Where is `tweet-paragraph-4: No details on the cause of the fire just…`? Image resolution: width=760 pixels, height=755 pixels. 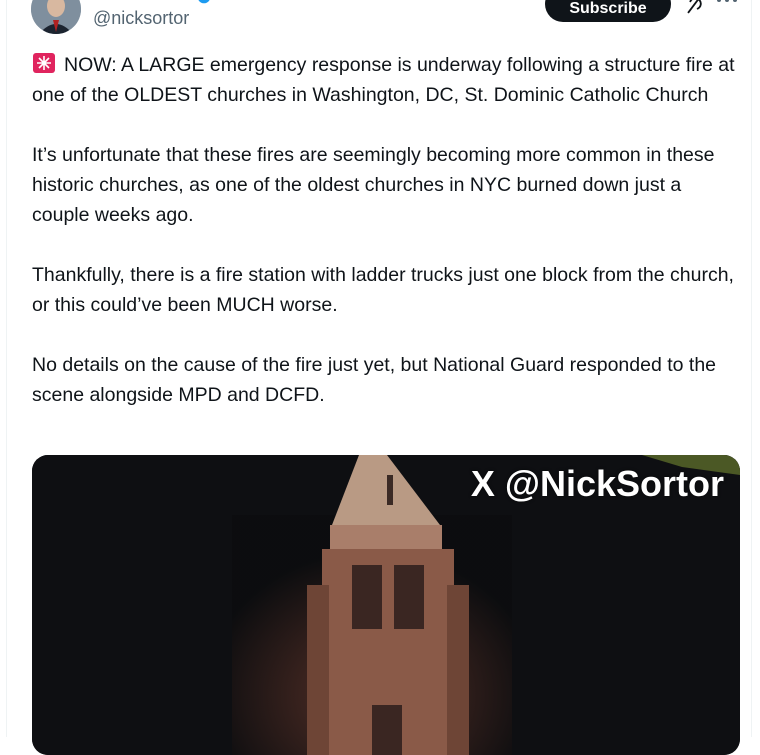 tweet-paragraph-4: No details on the cause of the fire just… is located at coordinates (374, 380).